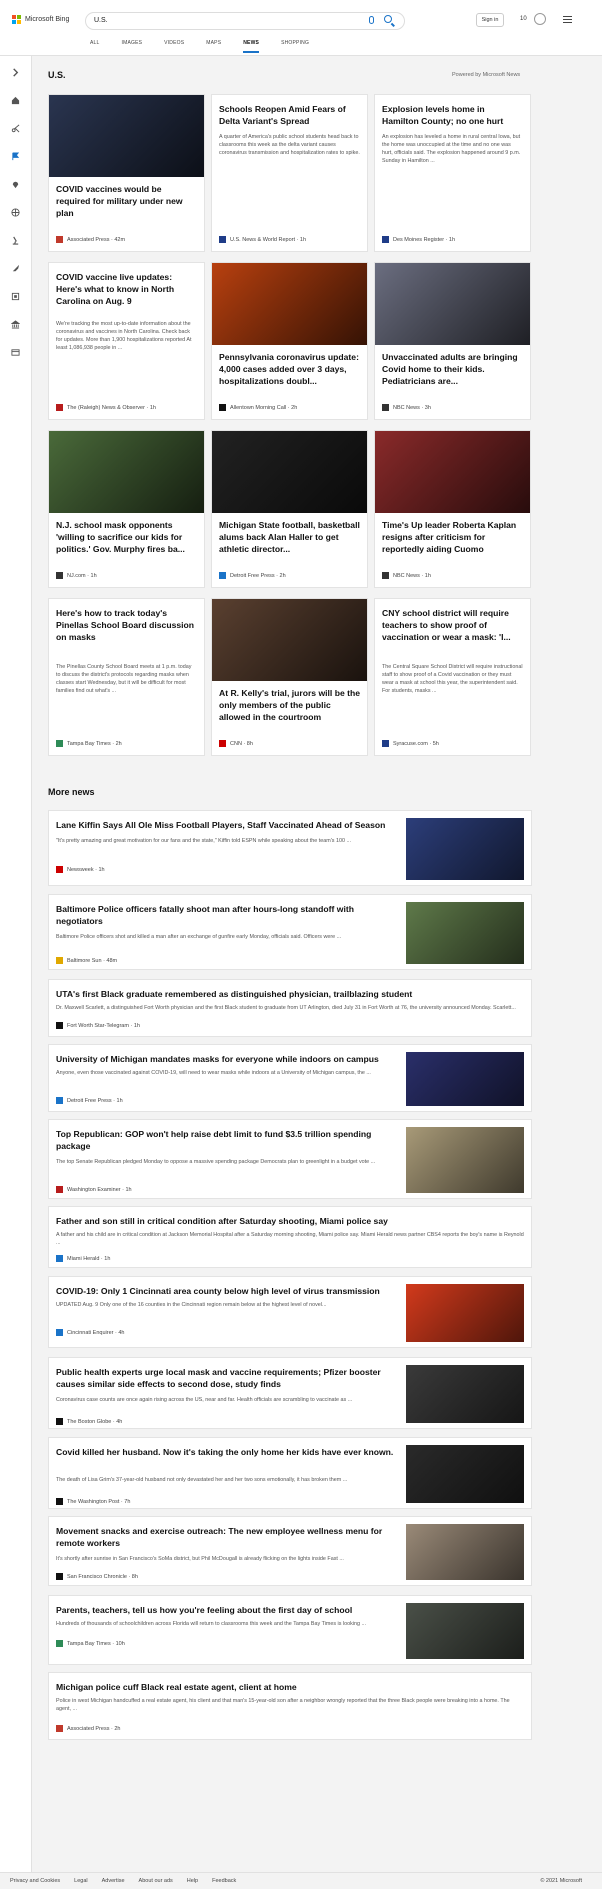  I want to click on location-icon, so click(15, 184).